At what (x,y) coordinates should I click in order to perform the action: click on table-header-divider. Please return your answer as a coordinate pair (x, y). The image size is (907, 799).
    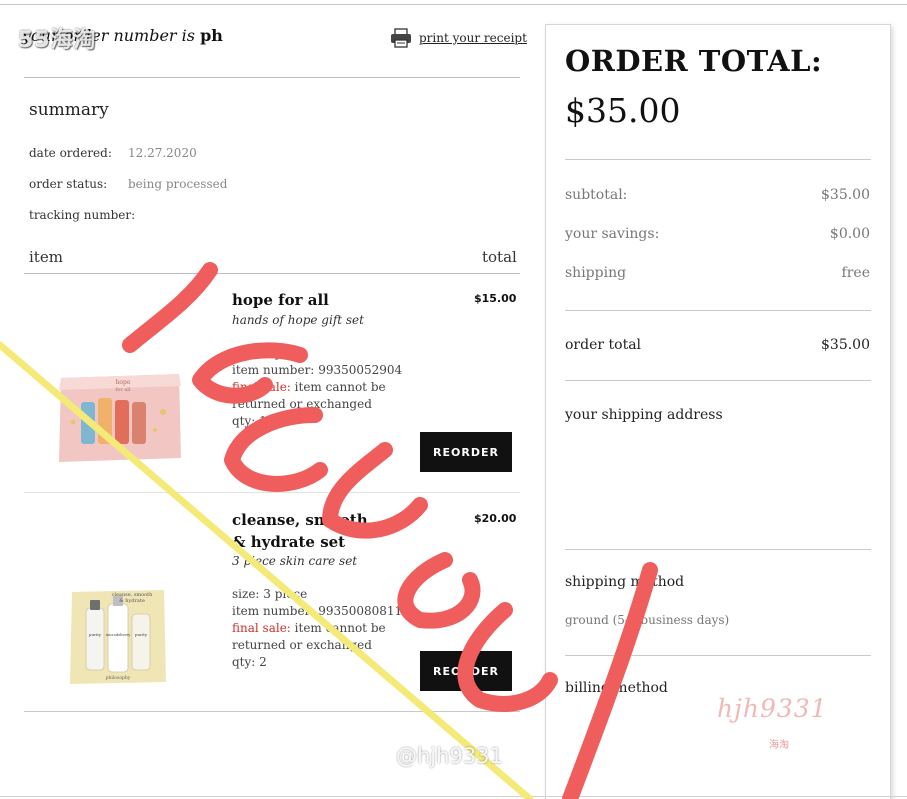
    Looking at the image, I should click on (272, 273).